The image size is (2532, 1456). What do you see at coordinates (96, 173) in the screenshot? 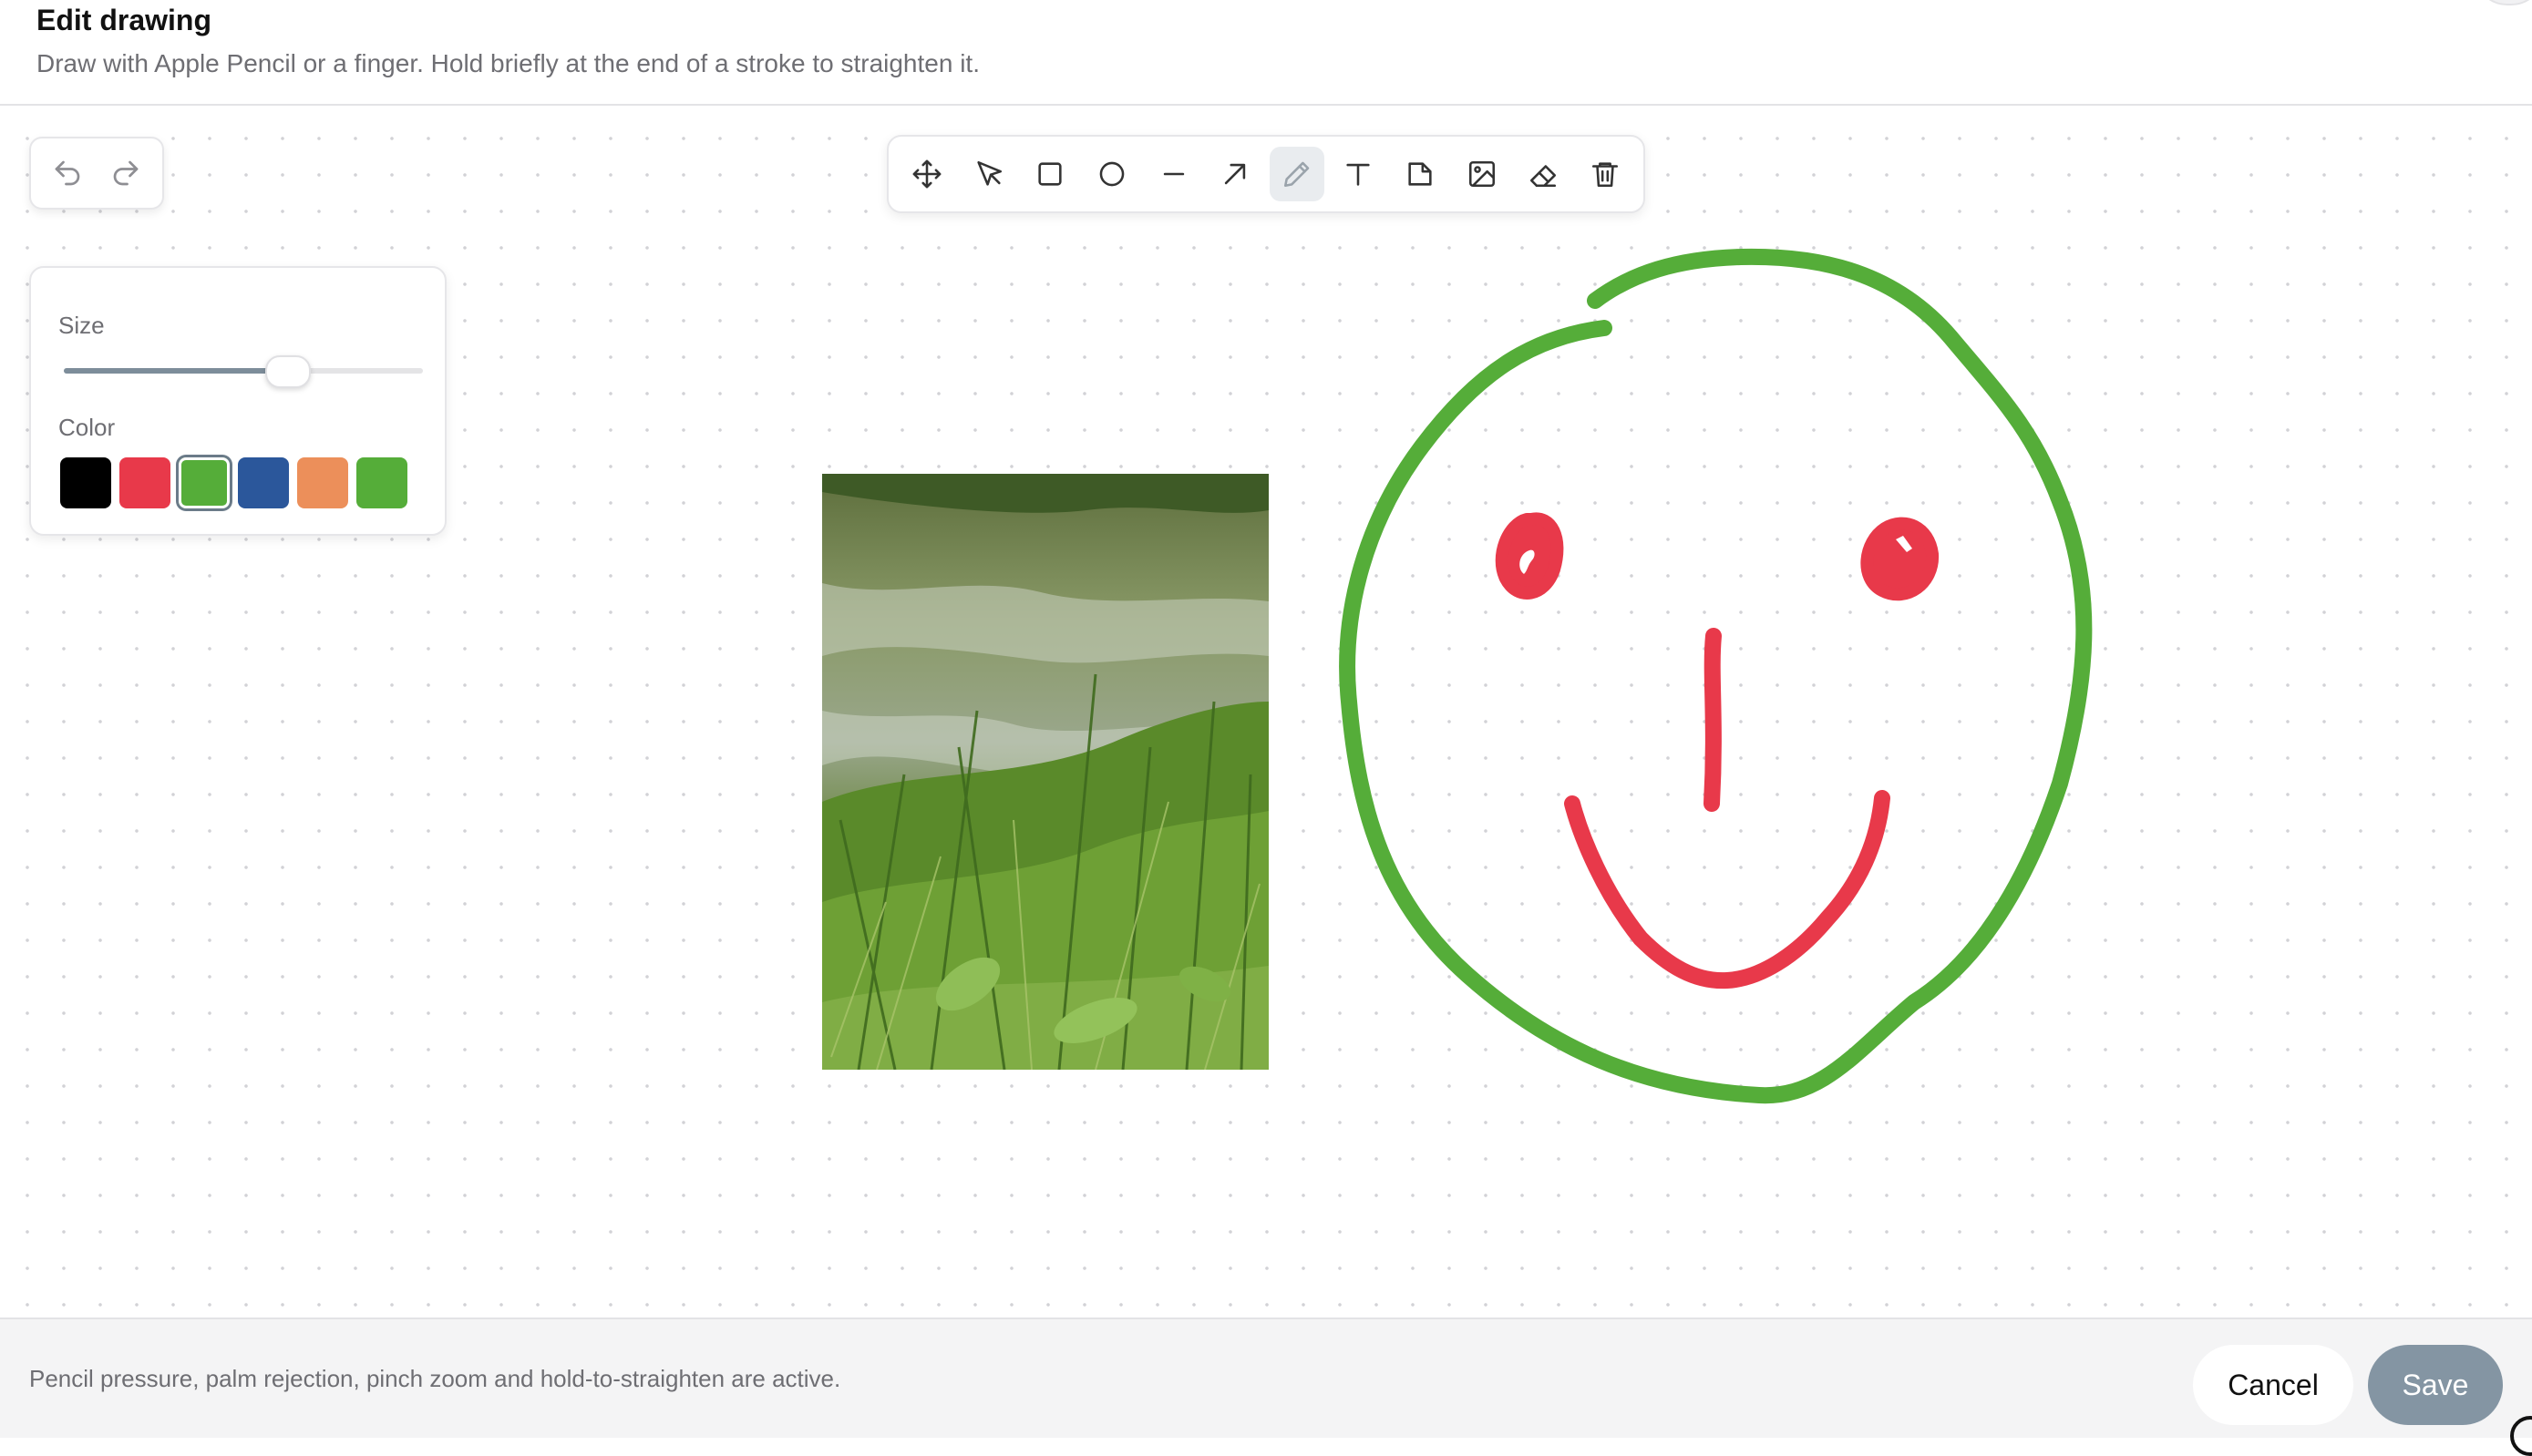
I see `history-controls` at bounding box center [96, 173].